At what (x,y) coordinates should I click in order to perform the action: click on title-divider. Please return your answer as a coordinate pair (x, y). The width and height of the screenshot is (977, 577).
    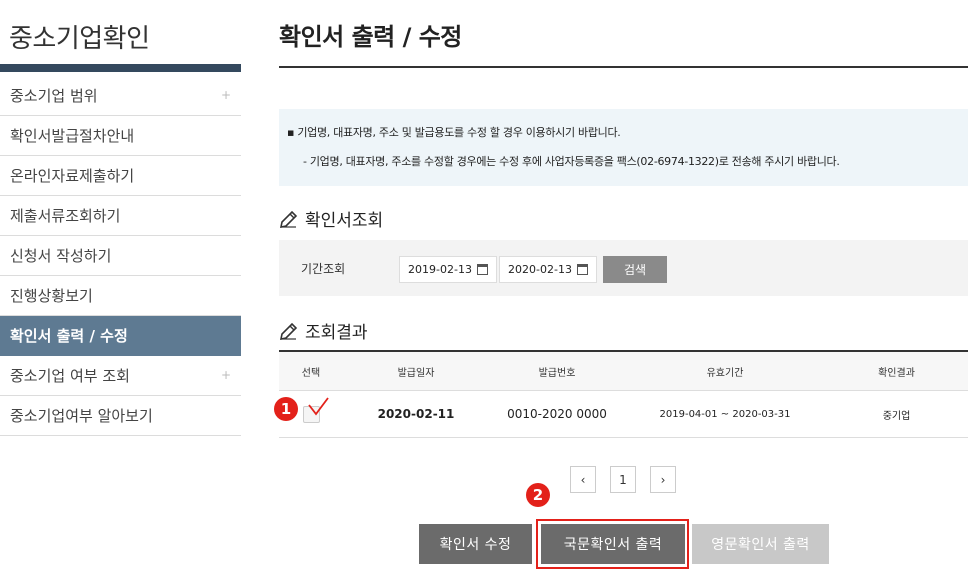
    Looking at the image, I should click on (623, 67).